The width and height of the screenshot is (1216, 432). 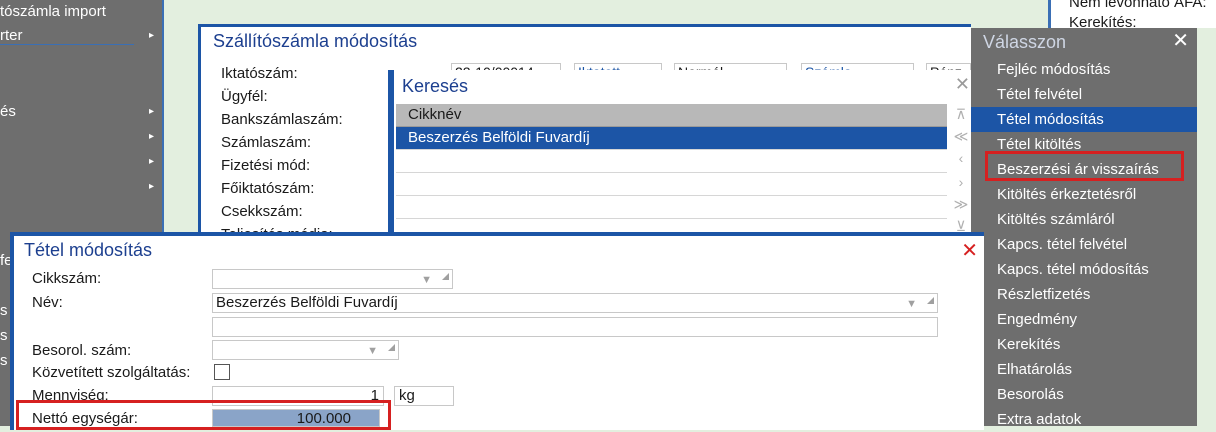 I want to click on menu-item-kerekites: Kerekítés, so click(x=1084, y=344).